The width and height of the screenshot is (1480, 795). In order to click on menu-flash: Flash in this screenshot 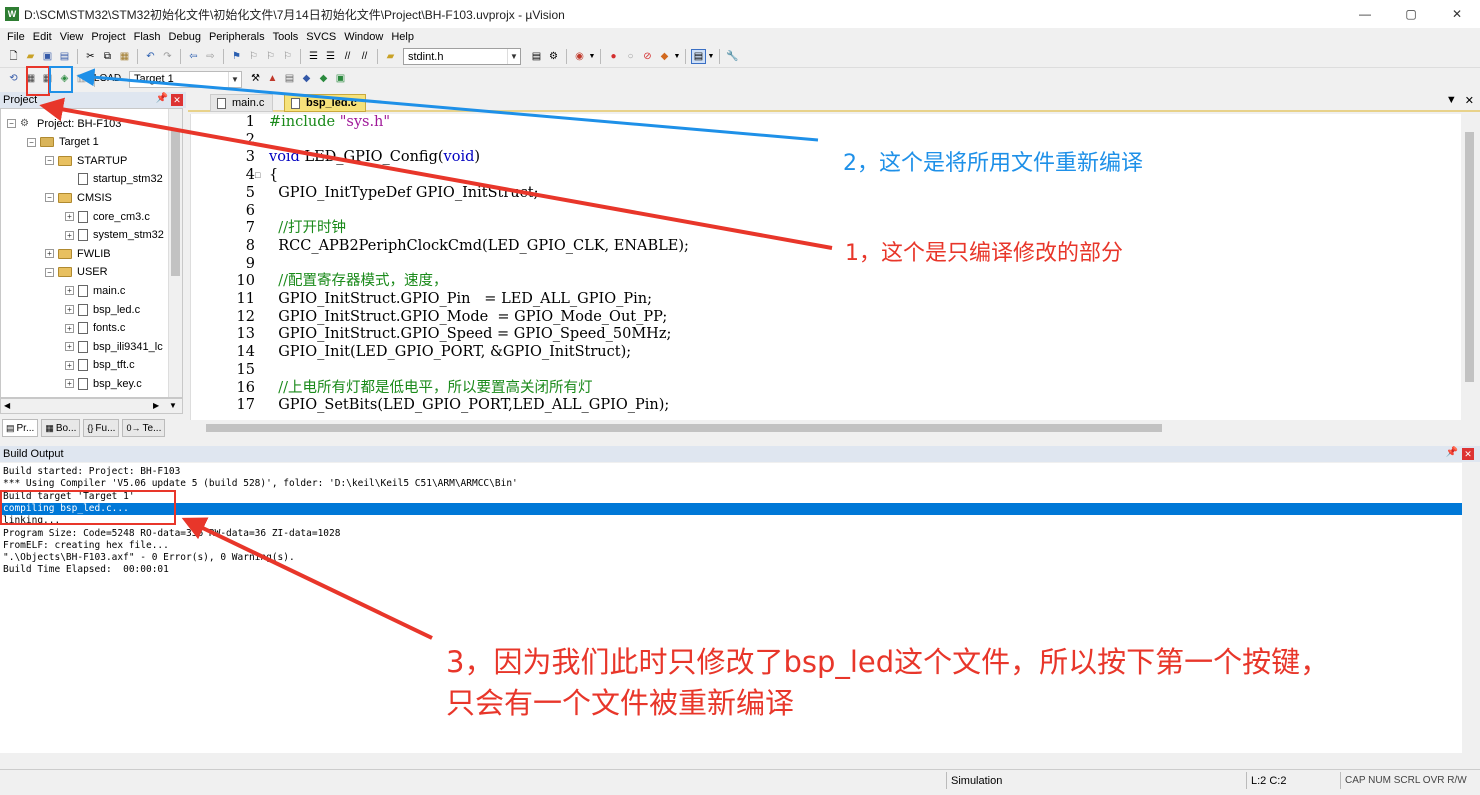, I will do `click(147, 37)`.